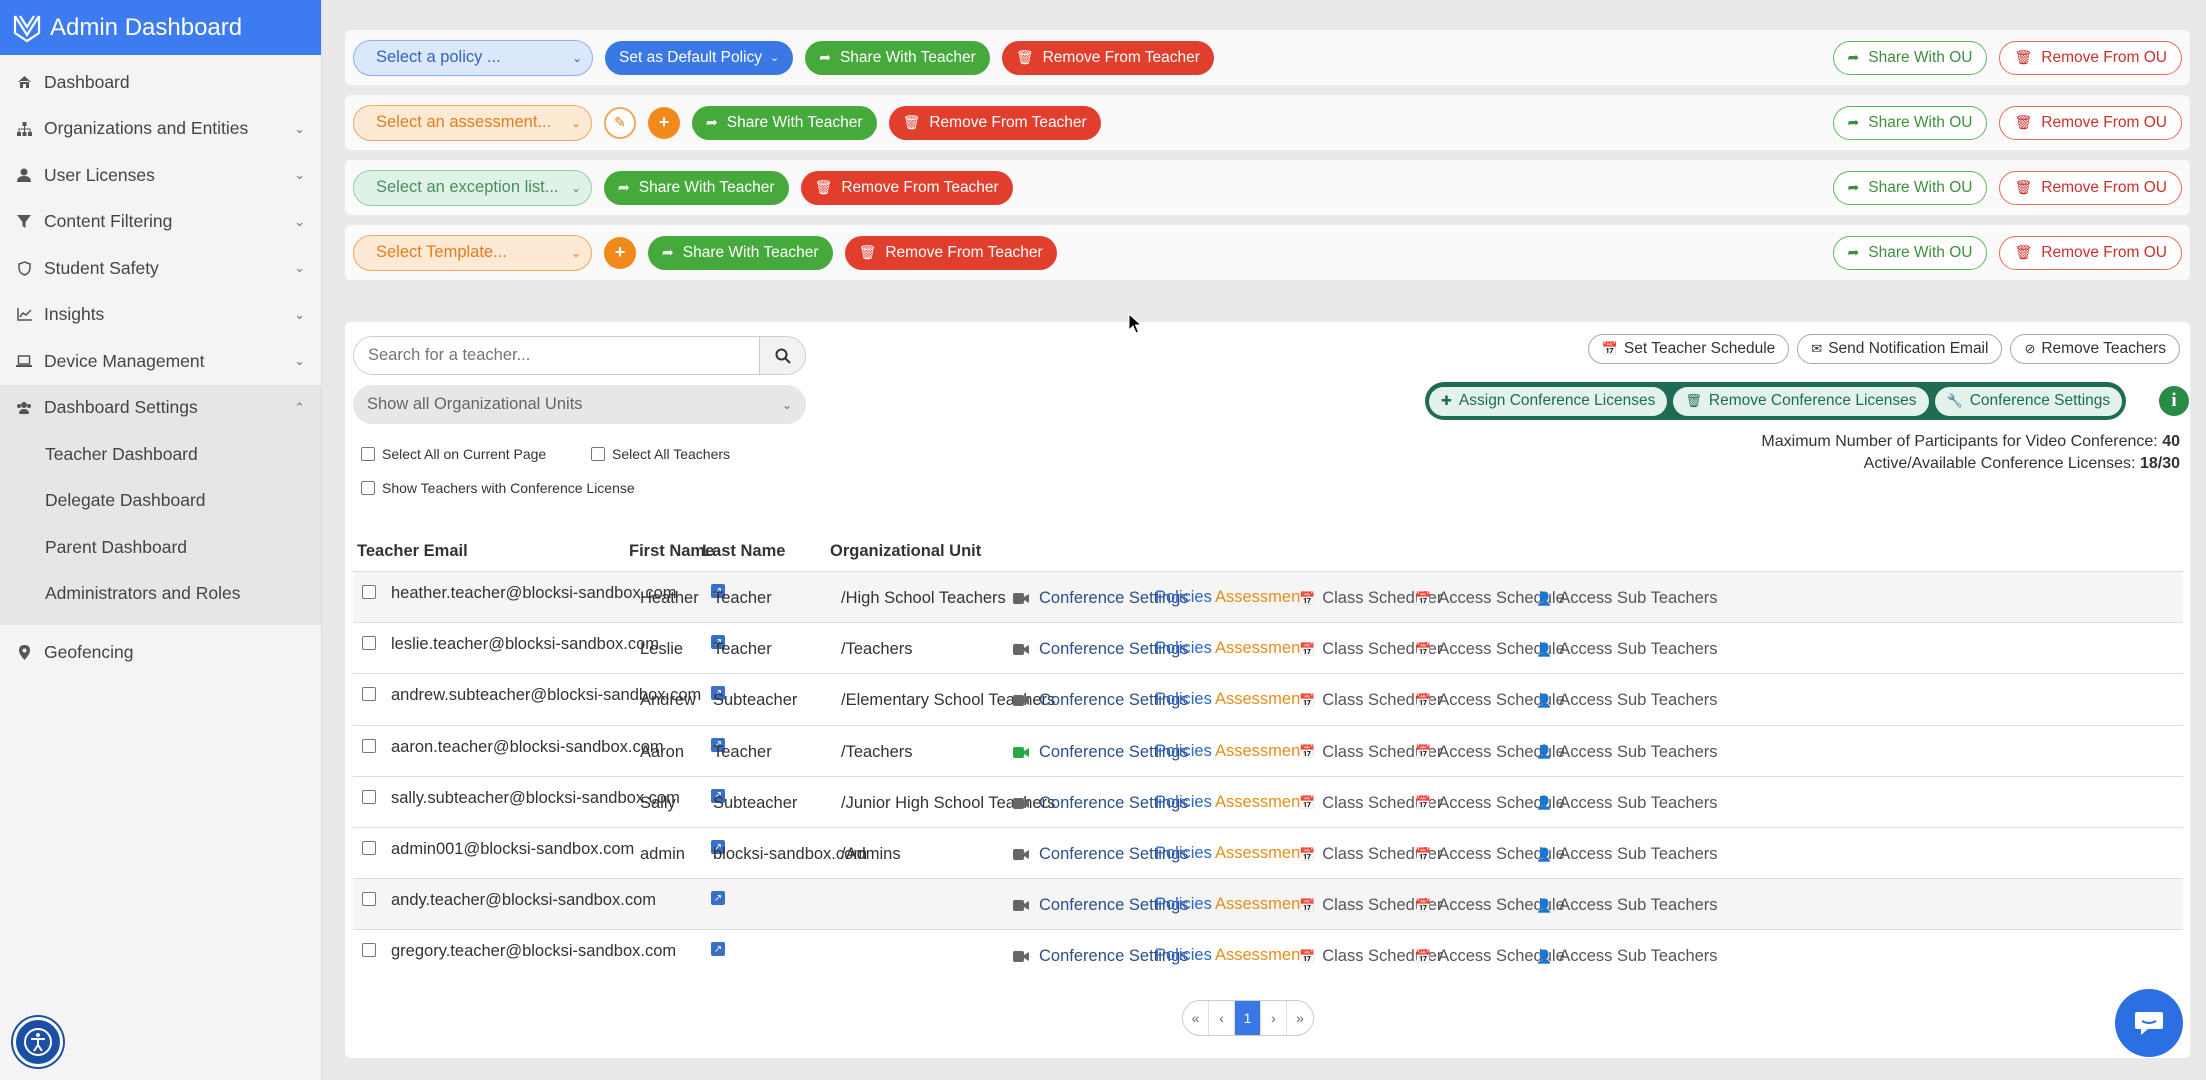 The height and width of the screenshot is (1080, 2206). What do you see at coordinates (160, 454) in the screenshot?
I see `sidebar-subitem-teacher-dashboard: Teacher Dashboard` at bounding box center [160, 454].